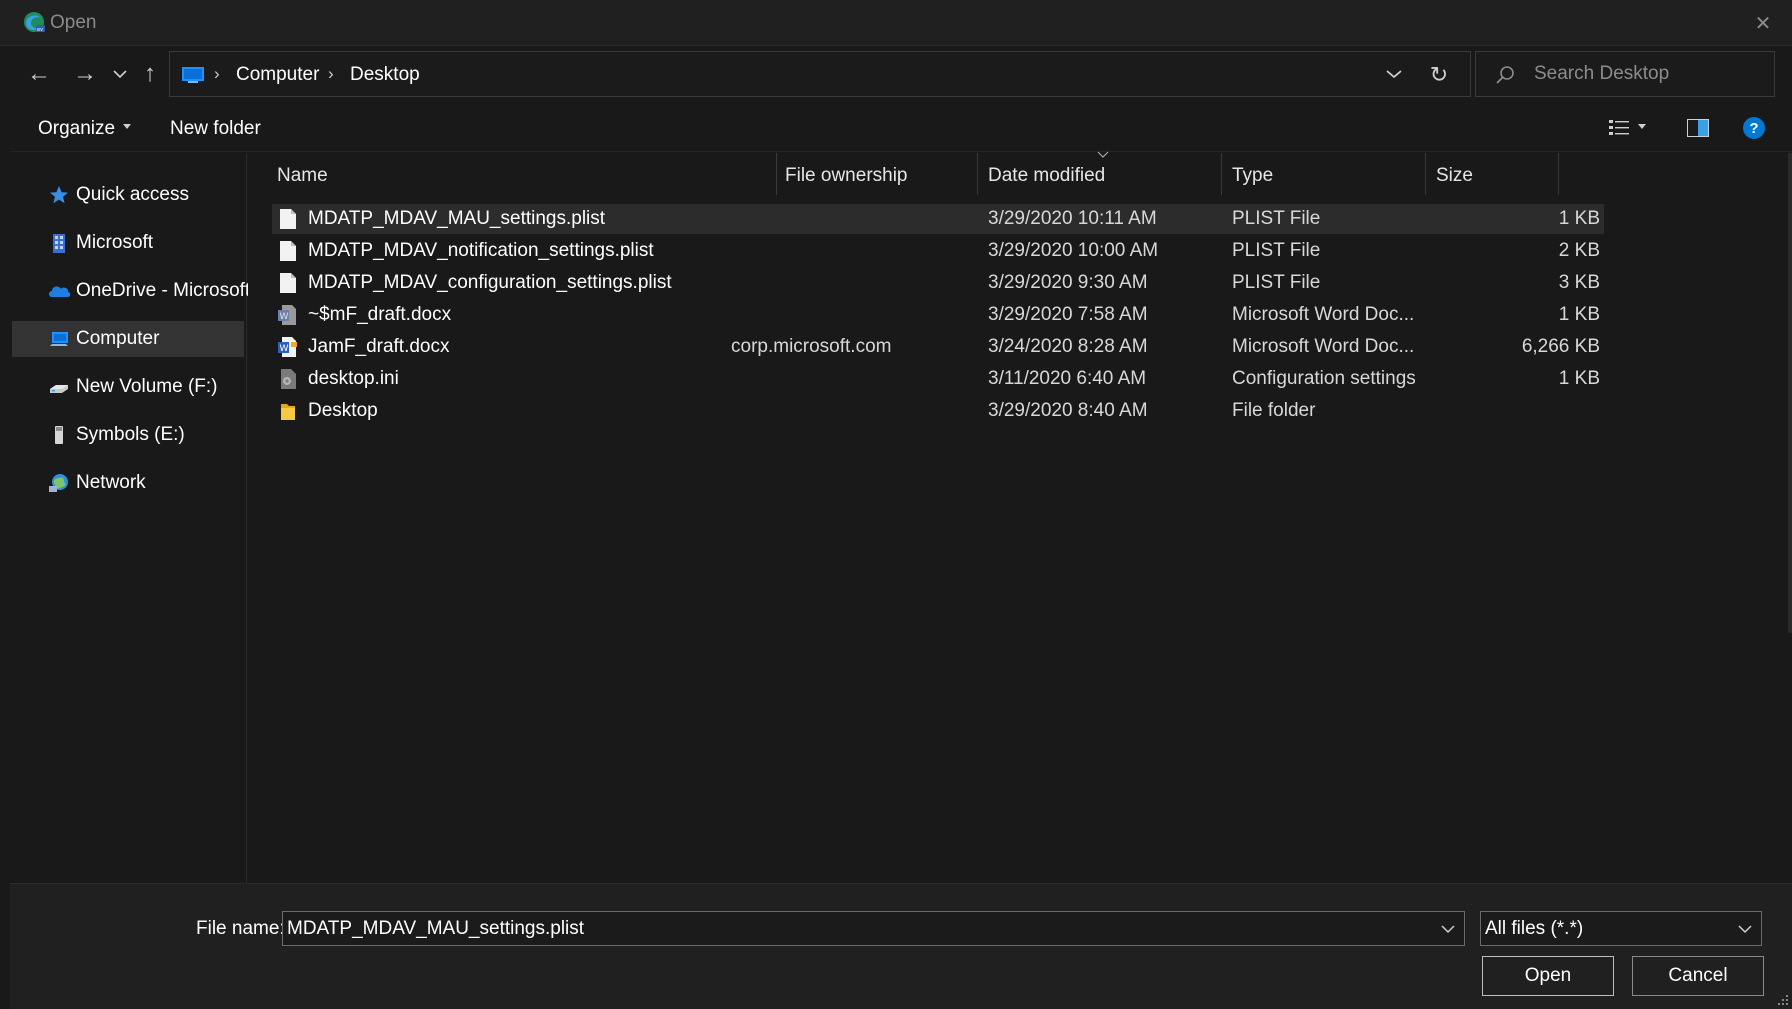 The width and height of the screenshot is (1792, 1009). I want to click on recent-locations-button, so click(120, 74).